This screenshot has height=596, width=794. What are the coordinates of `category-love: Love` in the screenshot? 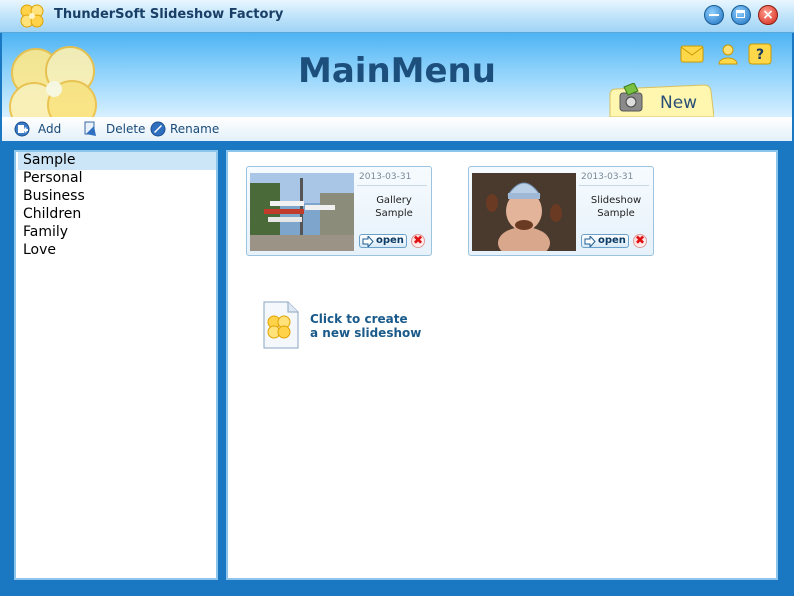 It's located at (117, 251).